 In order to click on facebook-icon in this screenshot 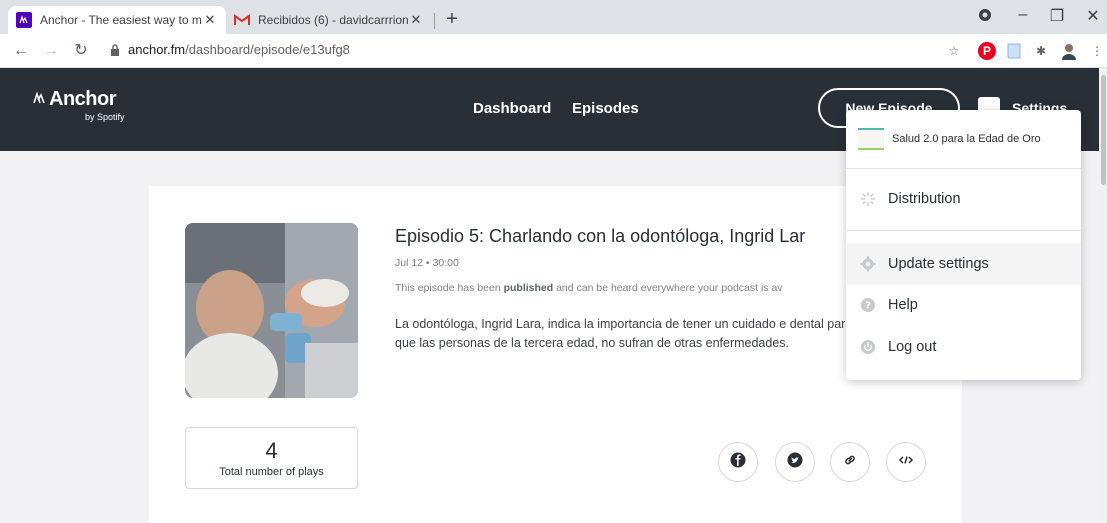, I will do `click(738, 462)`.